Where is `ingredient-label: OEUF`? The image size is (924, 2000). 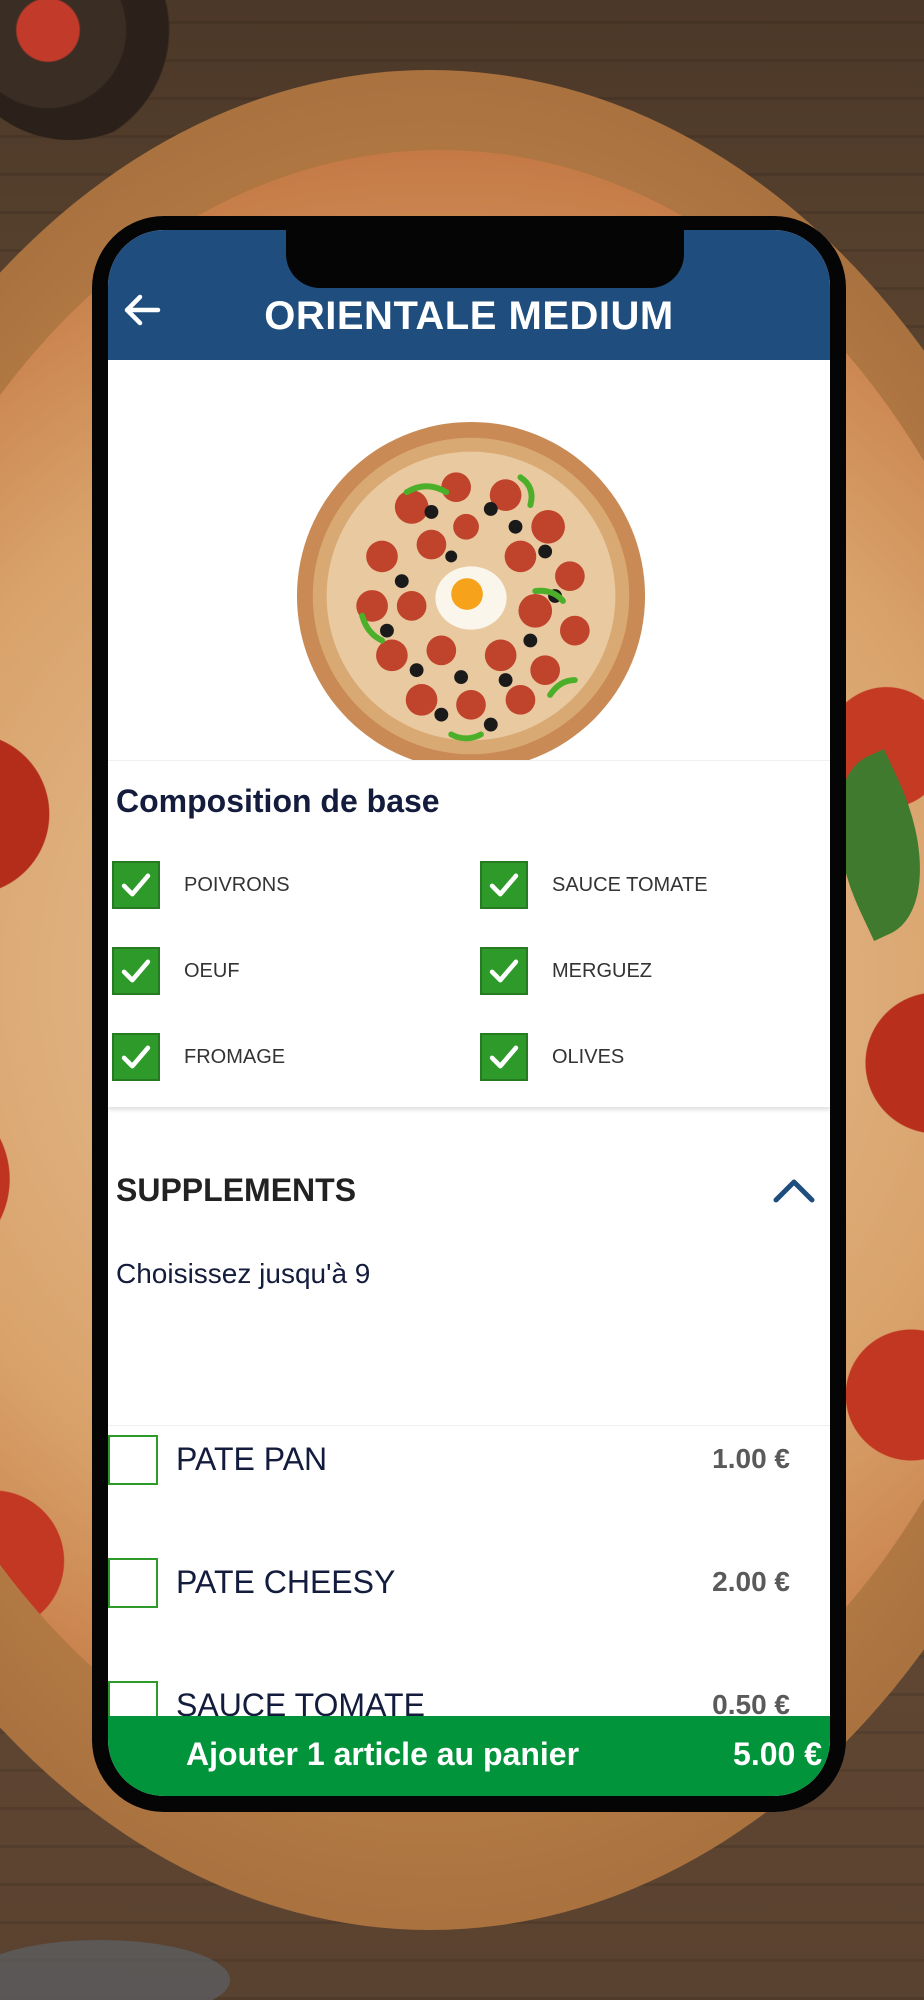
ingredient-label: OEUF is located at coordinates (212, 971).